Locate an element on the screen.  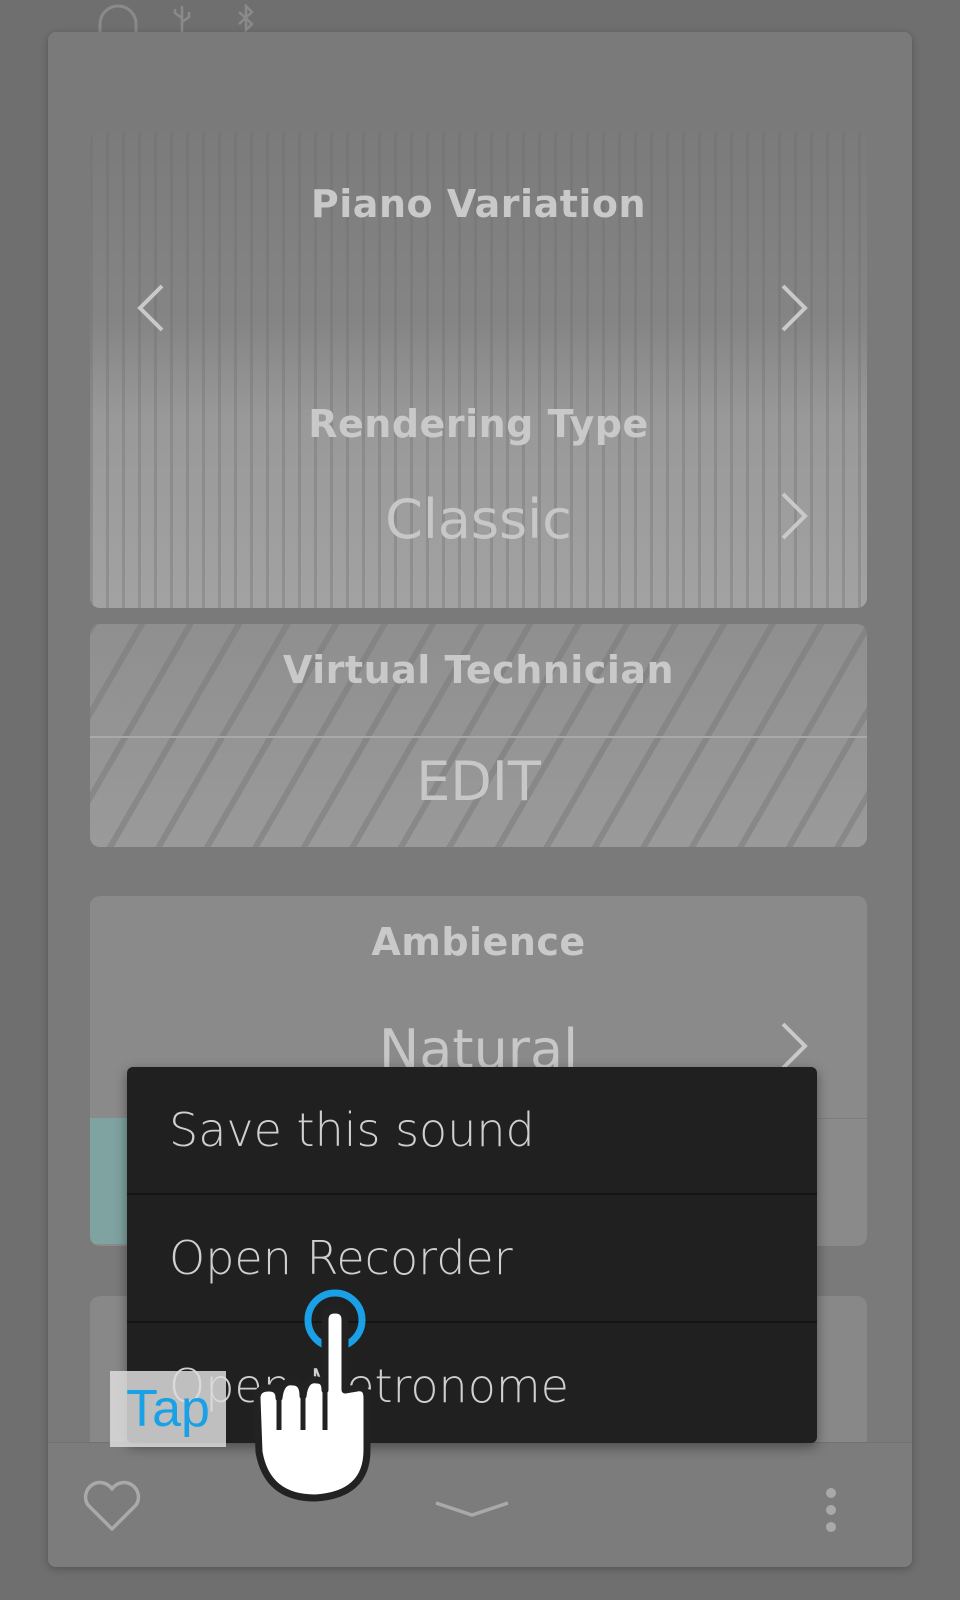
virtual-technician-title: Virtual Technician is located at coordinates (478, 670).